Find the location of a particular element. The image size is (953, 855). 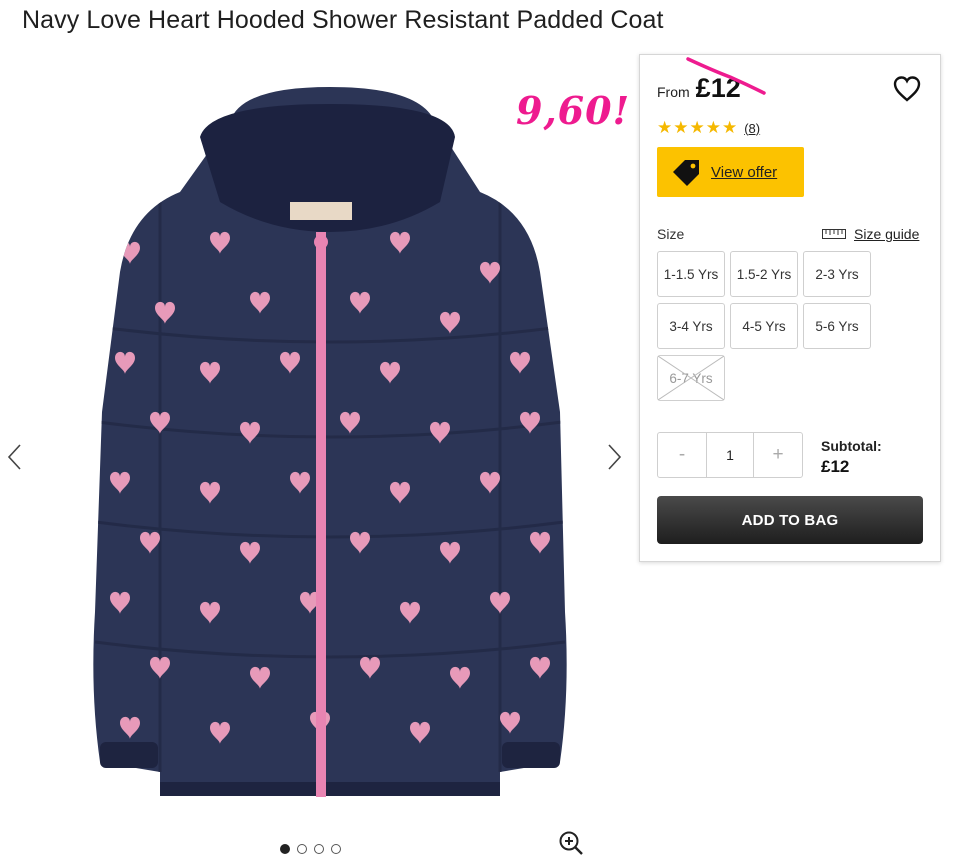

size-label: Size is located at coordinates (671, 234).